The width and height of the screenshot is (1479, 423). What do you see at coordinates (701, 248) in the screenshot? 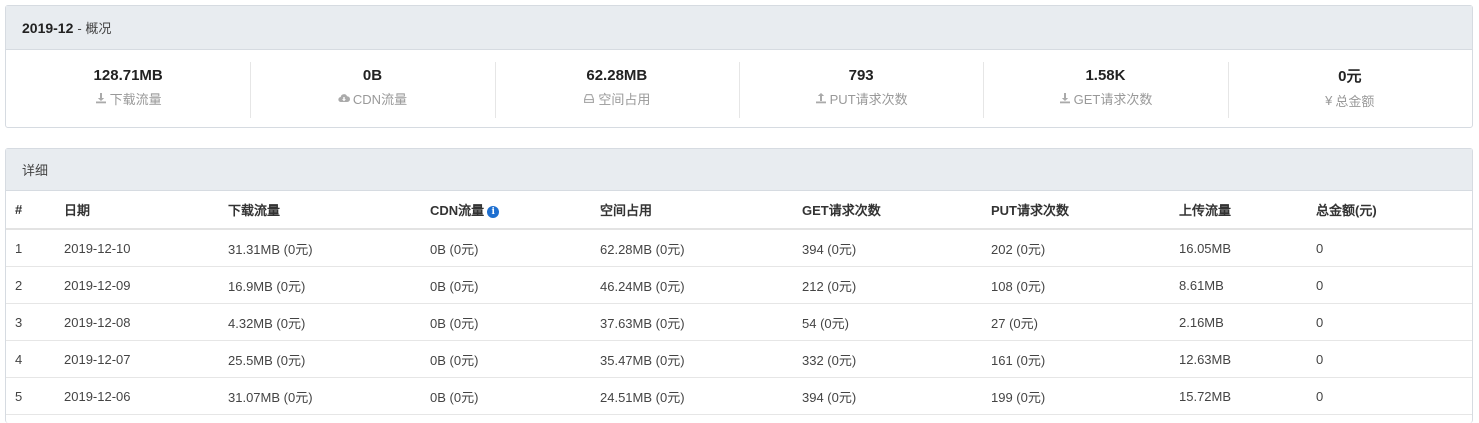
I see `cell-storage: 62.28MB (0元)` at bounding box center [701, 248].